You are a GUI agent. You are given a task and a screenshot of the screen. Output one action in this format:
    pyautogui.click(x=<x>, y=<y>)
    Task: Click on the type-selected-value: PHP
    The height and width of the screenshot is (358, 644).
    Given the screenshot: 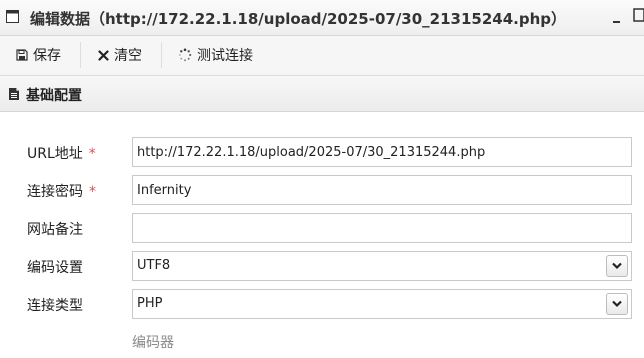 What is the action you would take?
    pyautogui.click(x=150, y=303)
    